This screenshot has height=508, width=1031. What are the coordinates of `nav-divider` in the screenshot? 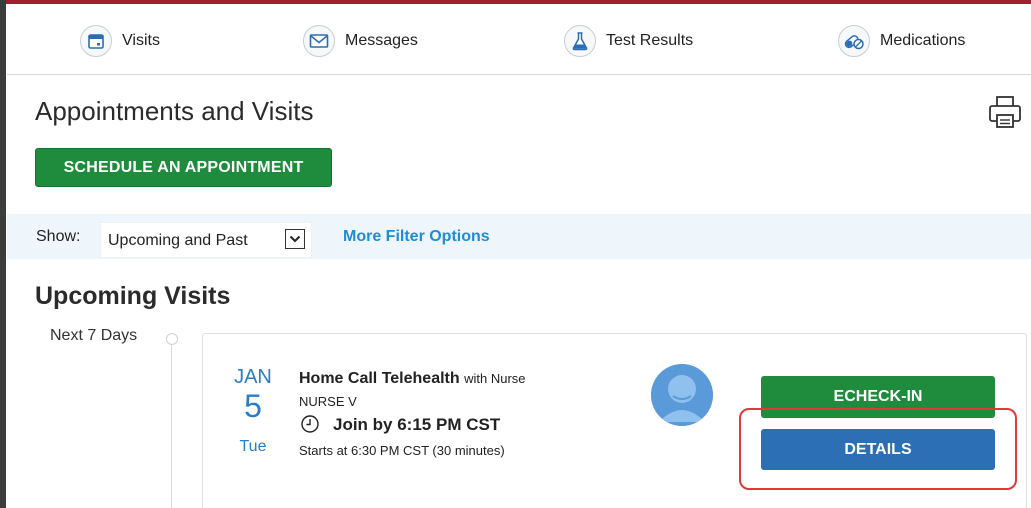 It's located at (519, 74).